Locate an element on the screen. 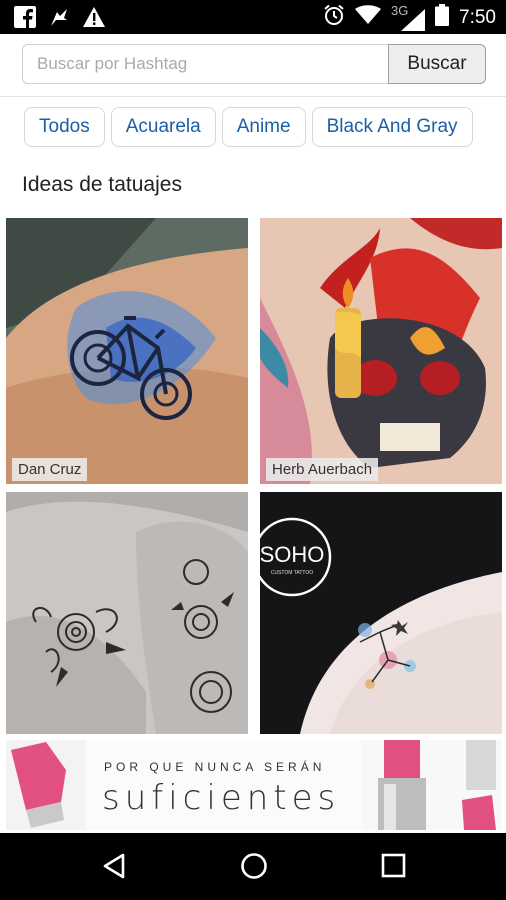  navigation-bar is located at coordinates (253, 866).